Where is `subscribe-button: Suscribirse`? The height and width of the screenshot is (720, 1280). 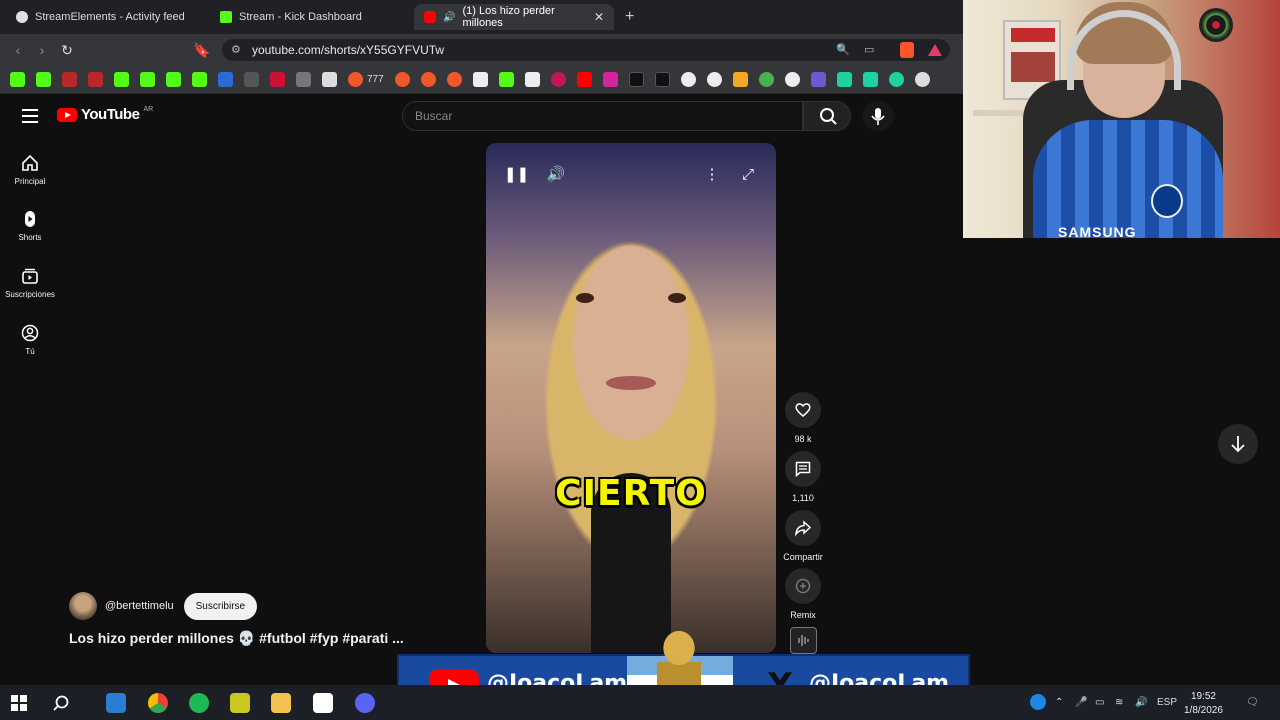
subscribe-button: Suscribirse is located at coordinates (220, 606).